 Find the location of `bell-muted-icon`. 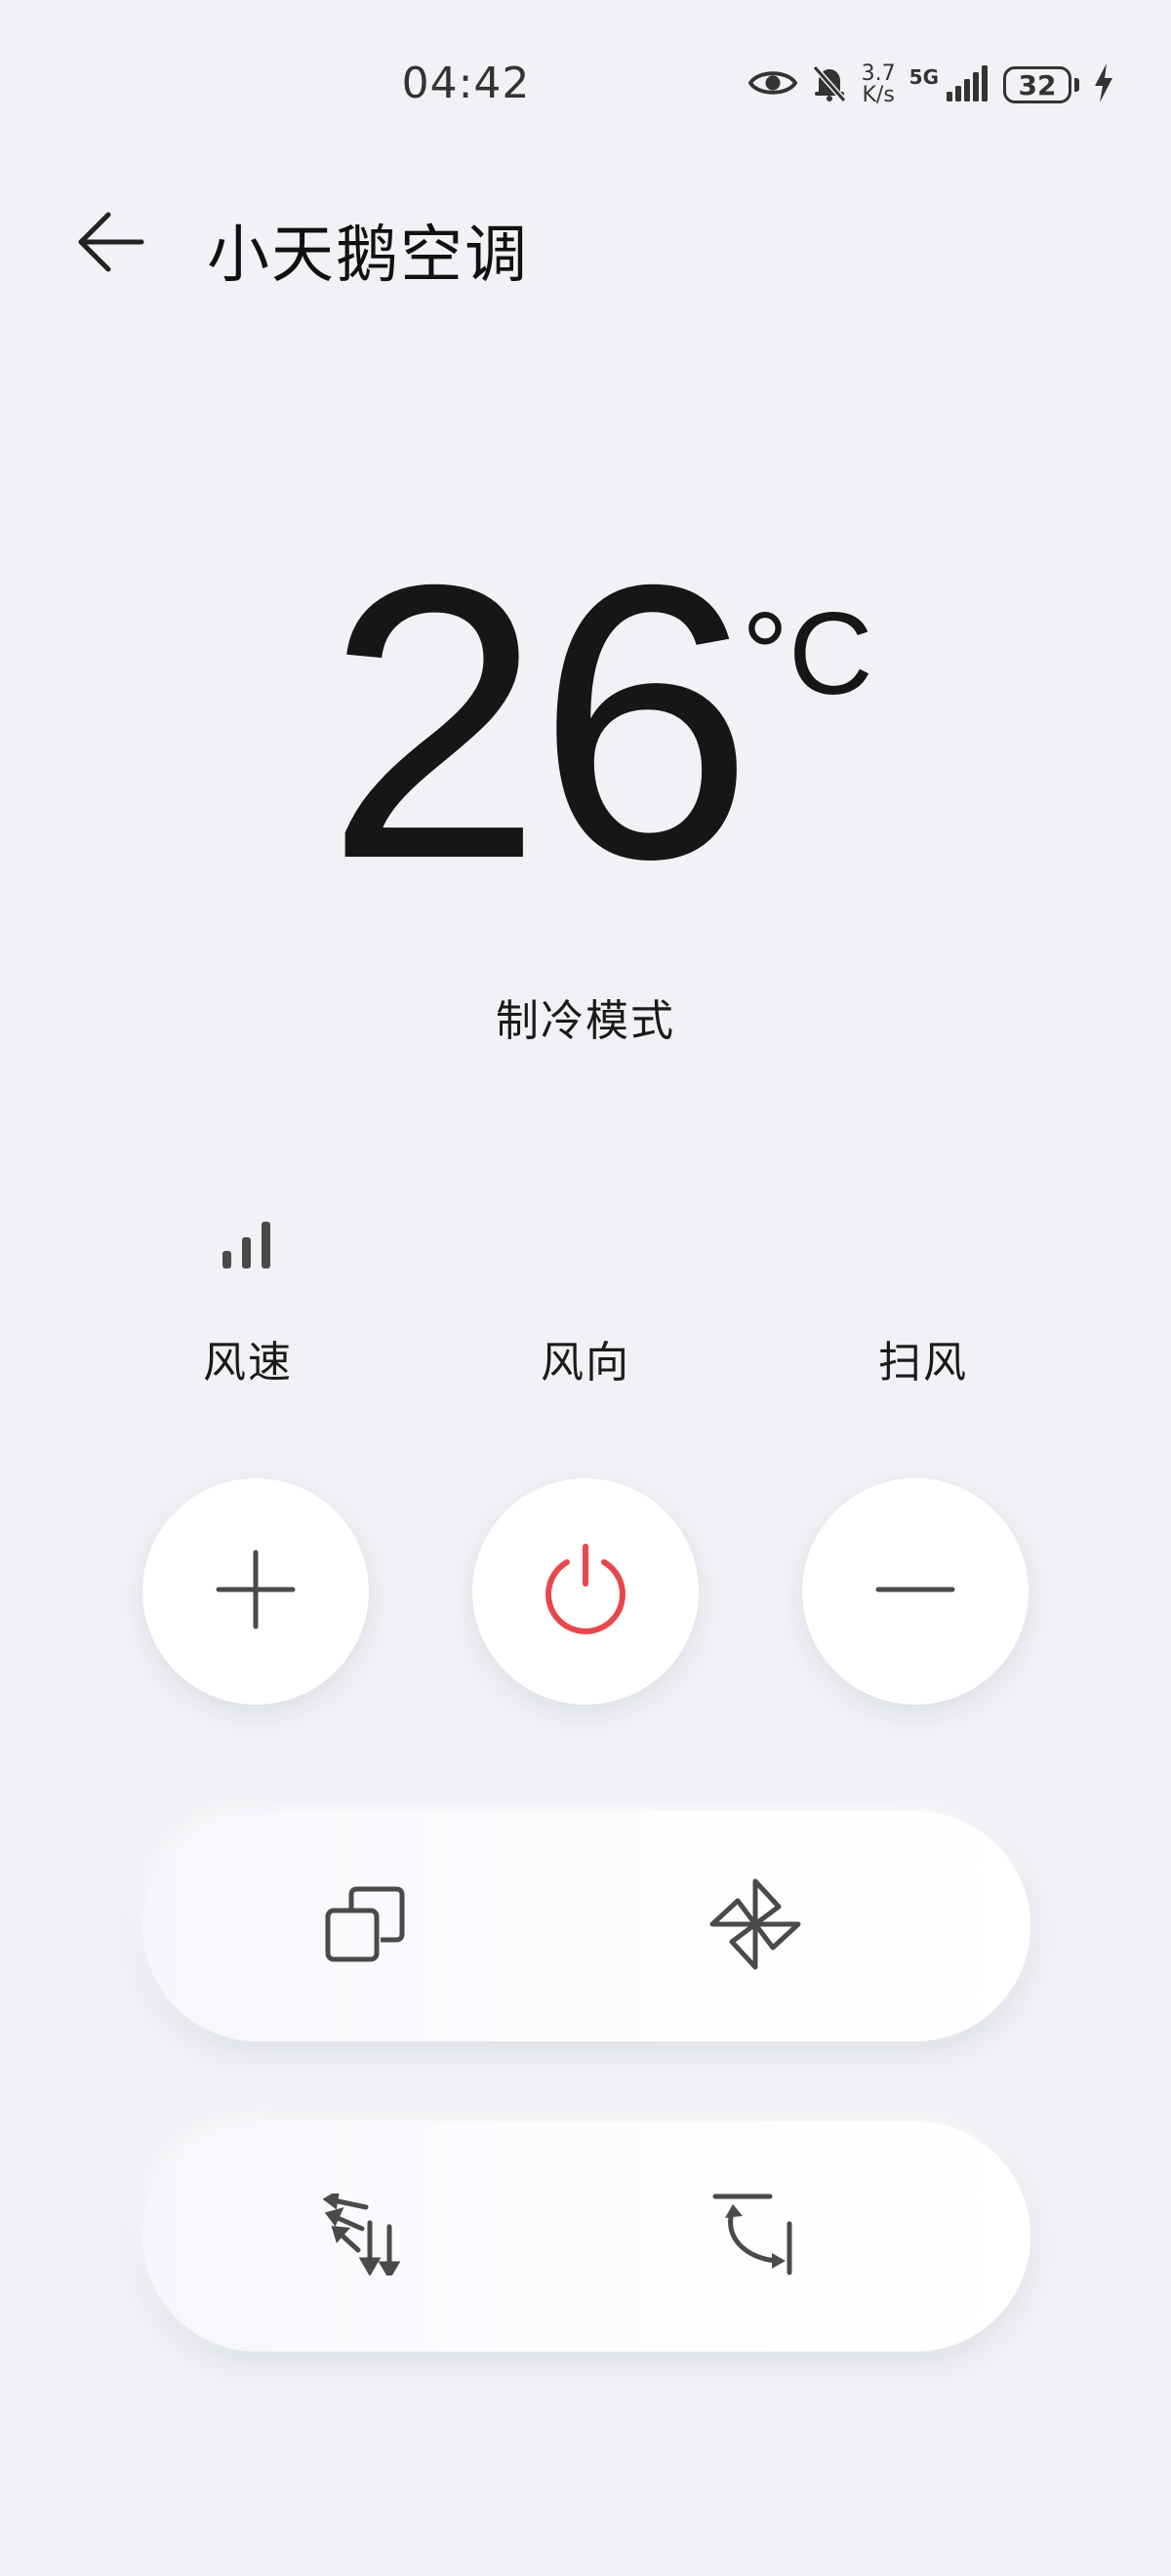

bell-muted-icon is located at coordinates (829, 84).